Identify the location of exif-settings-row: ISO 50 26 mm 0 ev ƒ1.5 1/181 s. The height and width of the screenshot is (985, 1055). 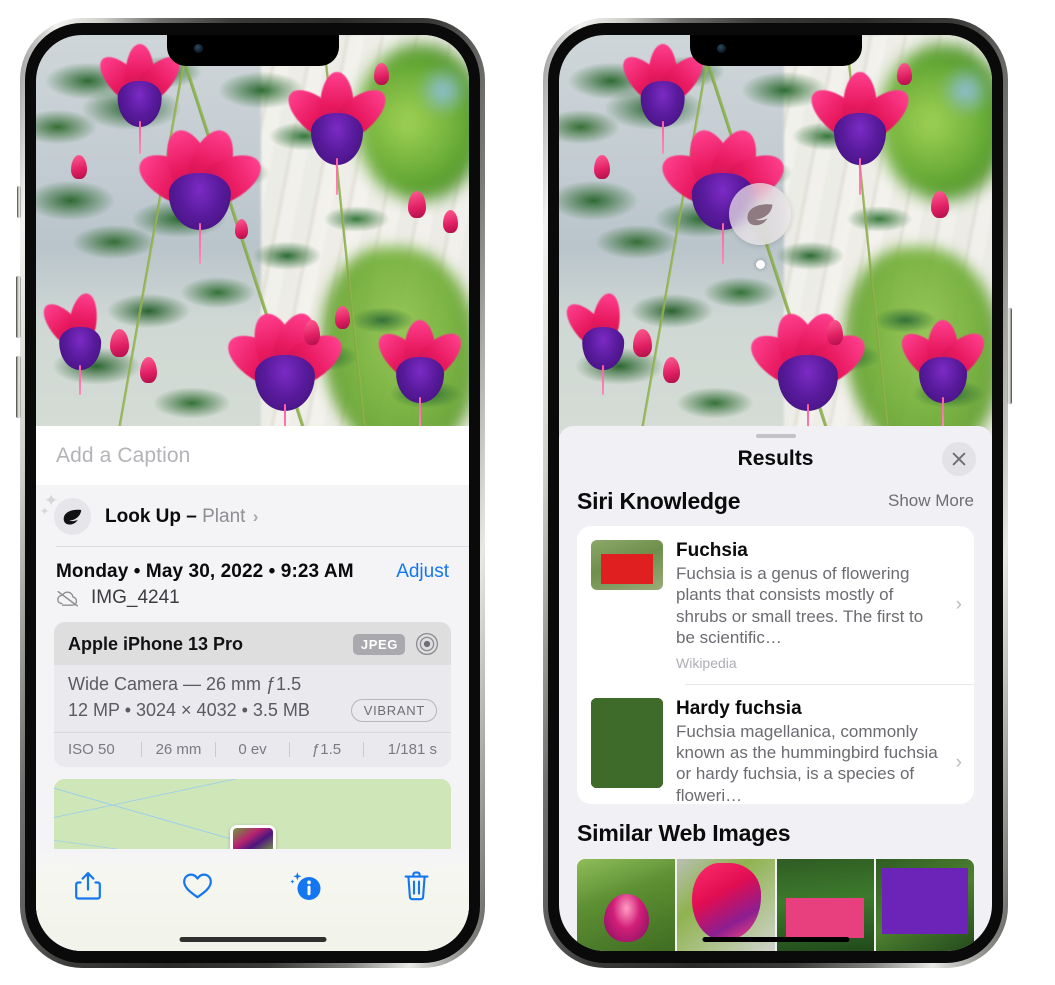
(252, 749).